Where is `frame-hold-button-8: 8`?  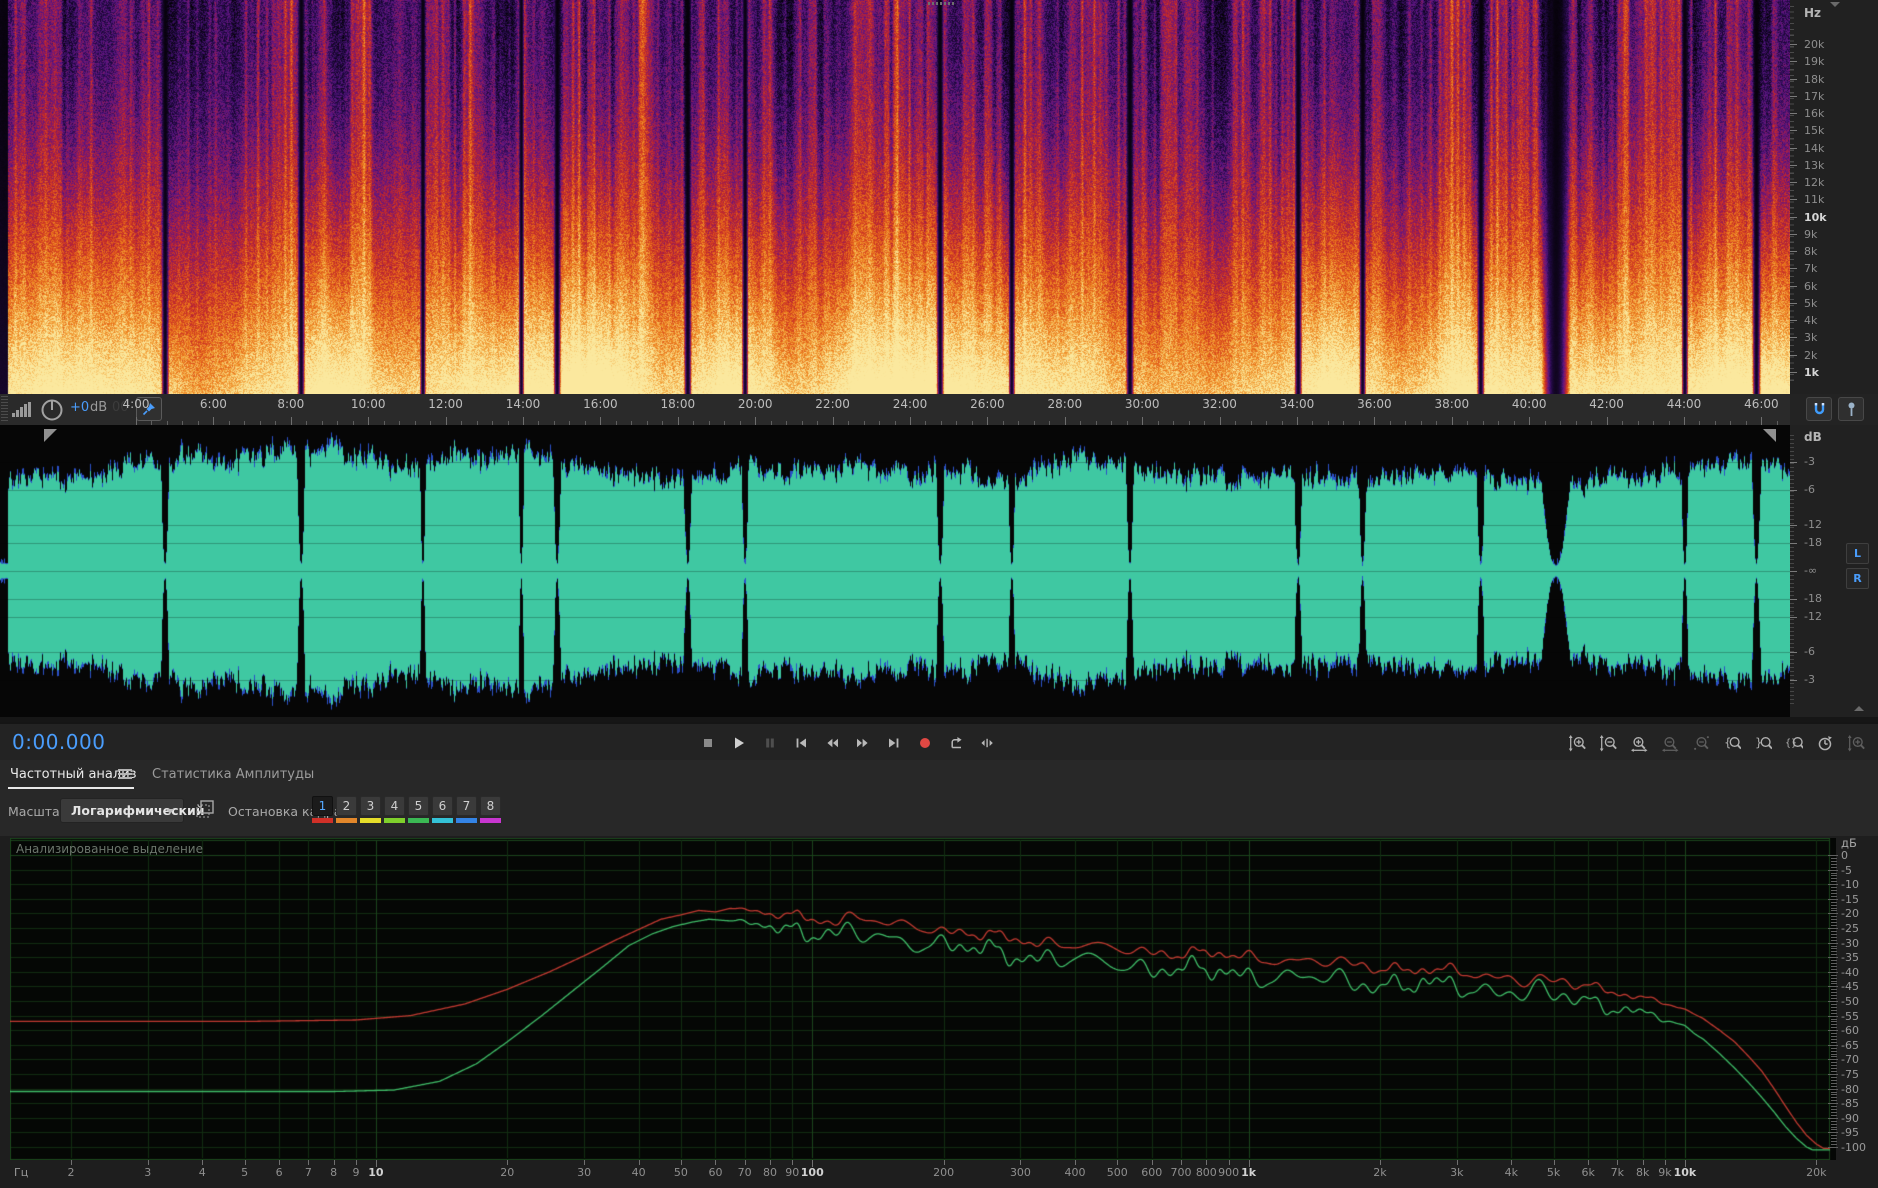
frame-hold-button-8: 8 is located at coordinates (490, 806).